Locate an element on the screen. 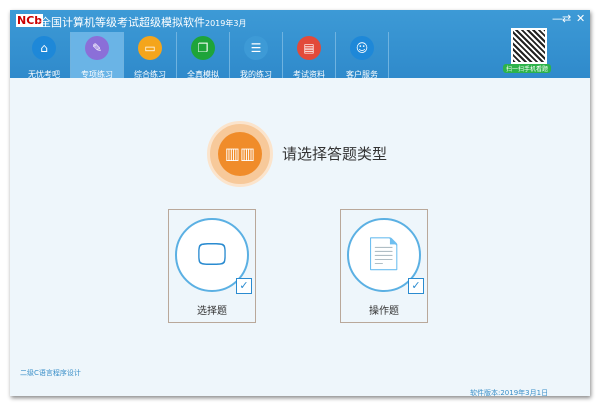 The width and height of the screenshot is (600, 403). nav-label: 考试资料 is located at coordinates (309, 74).